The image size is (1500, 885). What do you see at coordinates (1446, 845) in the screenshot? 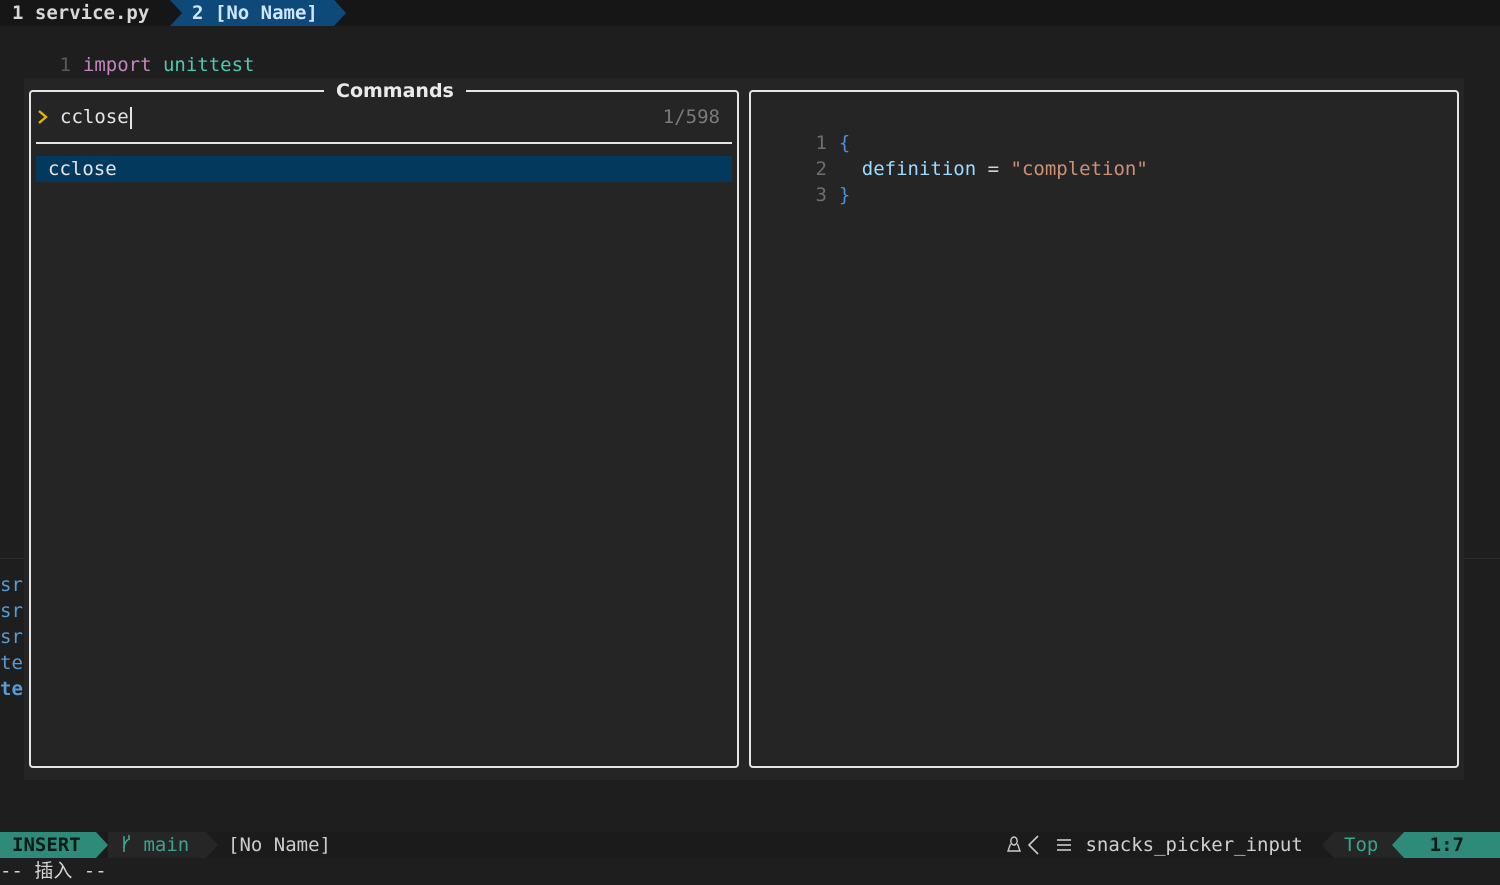
I see `cursor-location: 1:7` at bounding box center [1446, 845].